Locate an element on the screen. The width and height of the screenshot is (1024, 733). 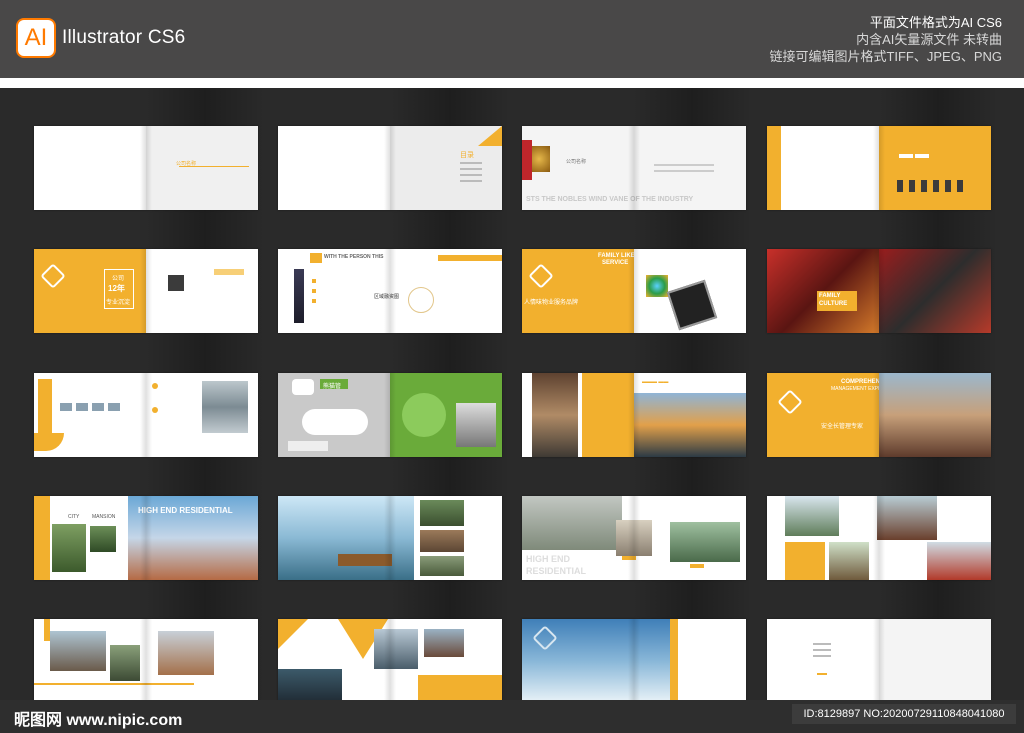
illustrator-logo-icon: AI is located at coordinates (36, 38).